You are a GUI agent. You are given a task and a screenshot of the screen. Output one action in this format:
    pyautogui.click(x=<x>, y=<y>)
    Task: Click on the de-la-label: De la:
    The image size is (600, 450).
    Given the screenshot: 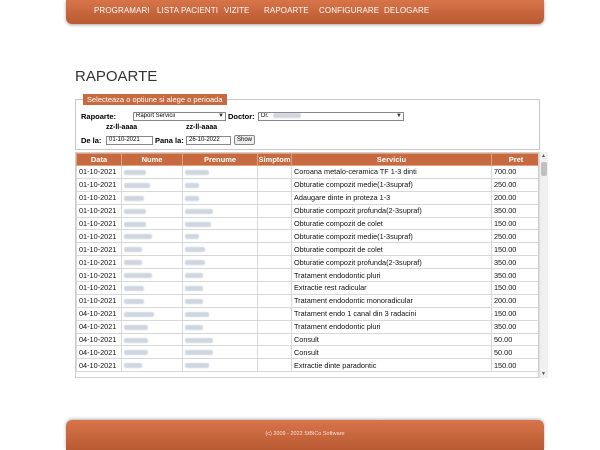 What is the action you would take?
    pyautogui.click(x=91, y=140)
    